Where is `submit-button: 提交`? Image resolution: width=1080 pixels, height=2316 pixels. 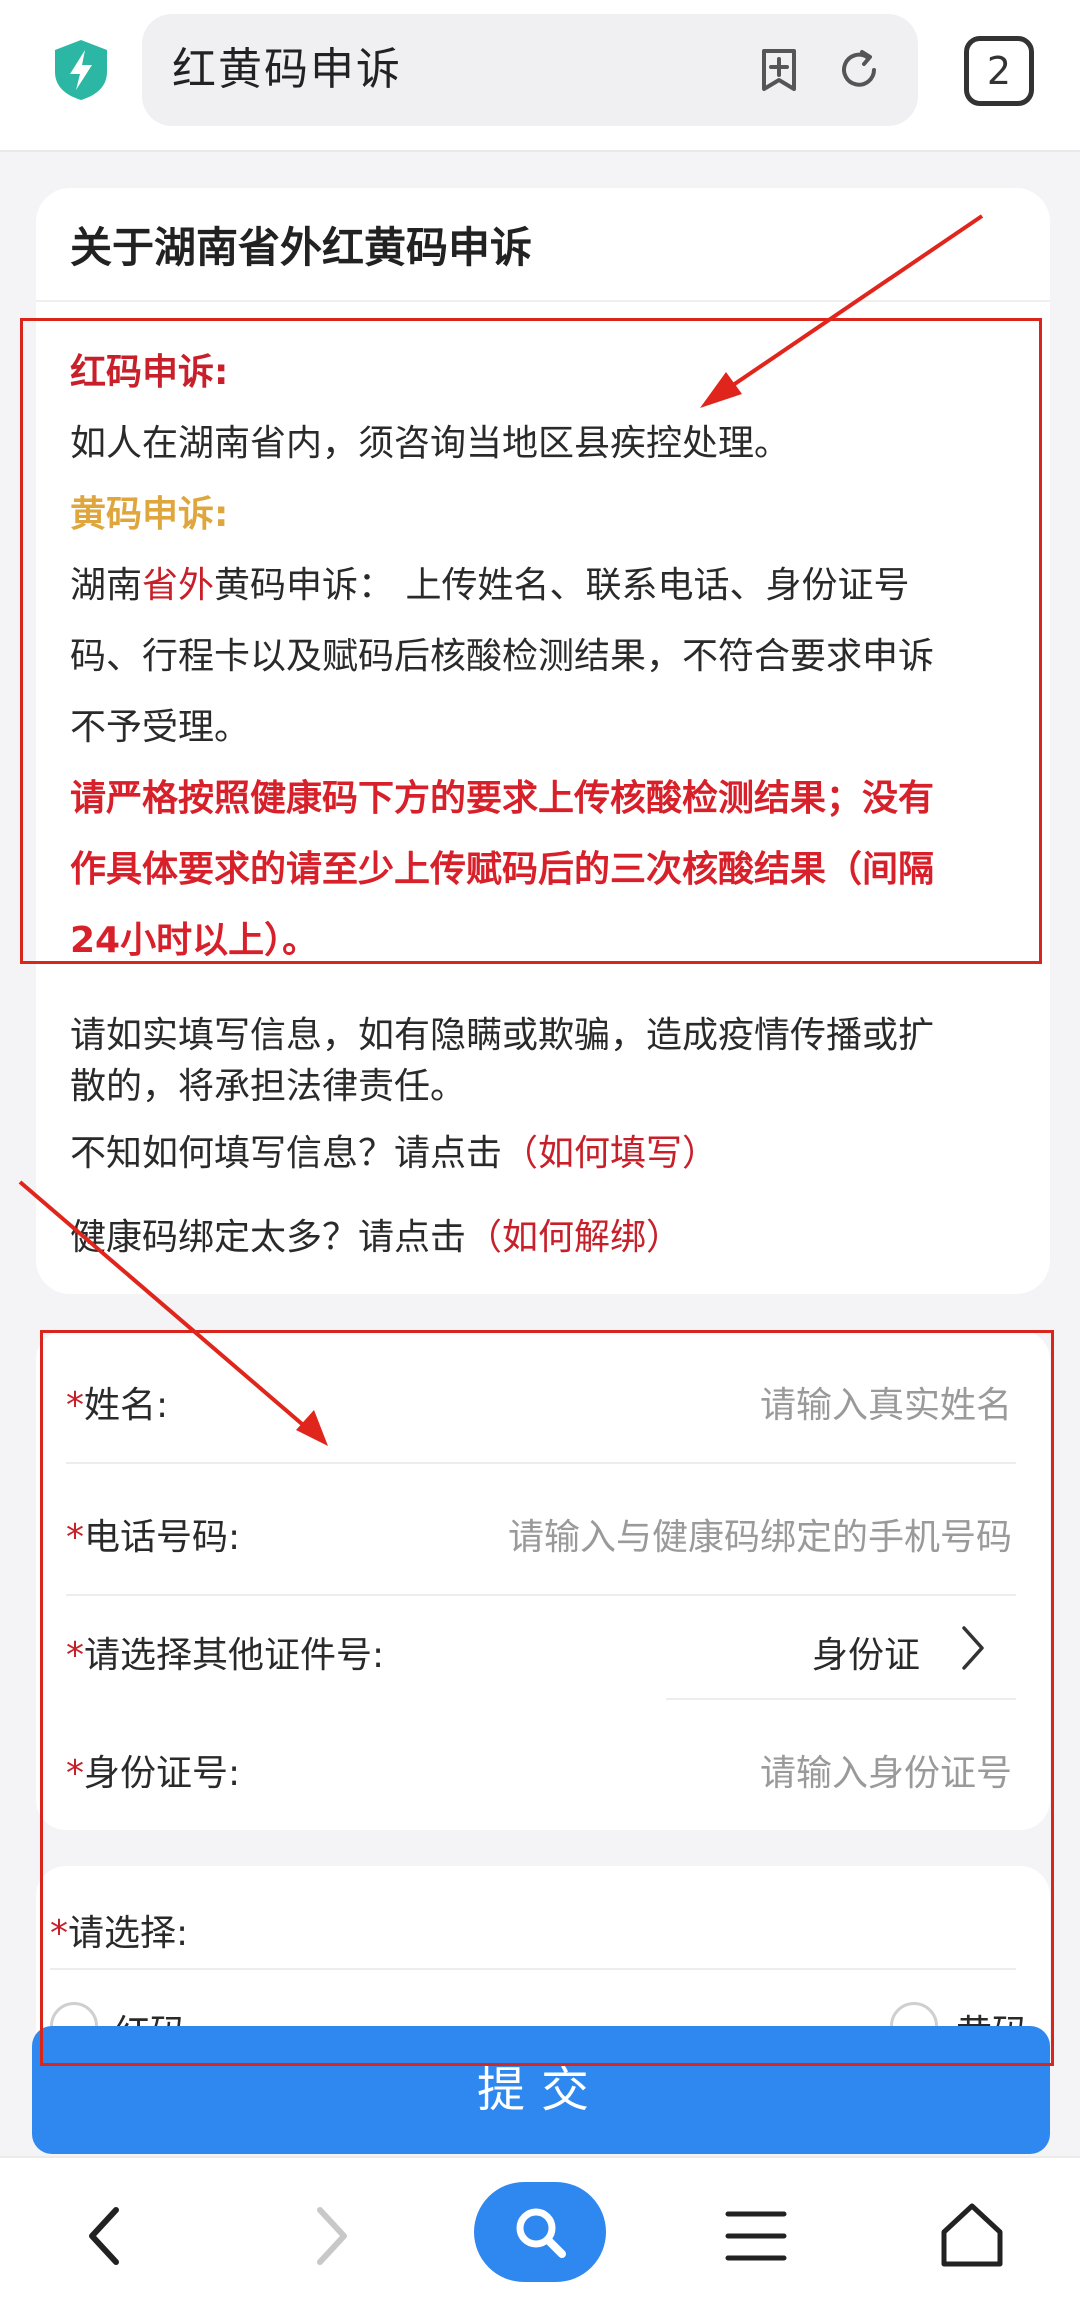
submit-button: 提交 is located at coordinates (541, 2090).